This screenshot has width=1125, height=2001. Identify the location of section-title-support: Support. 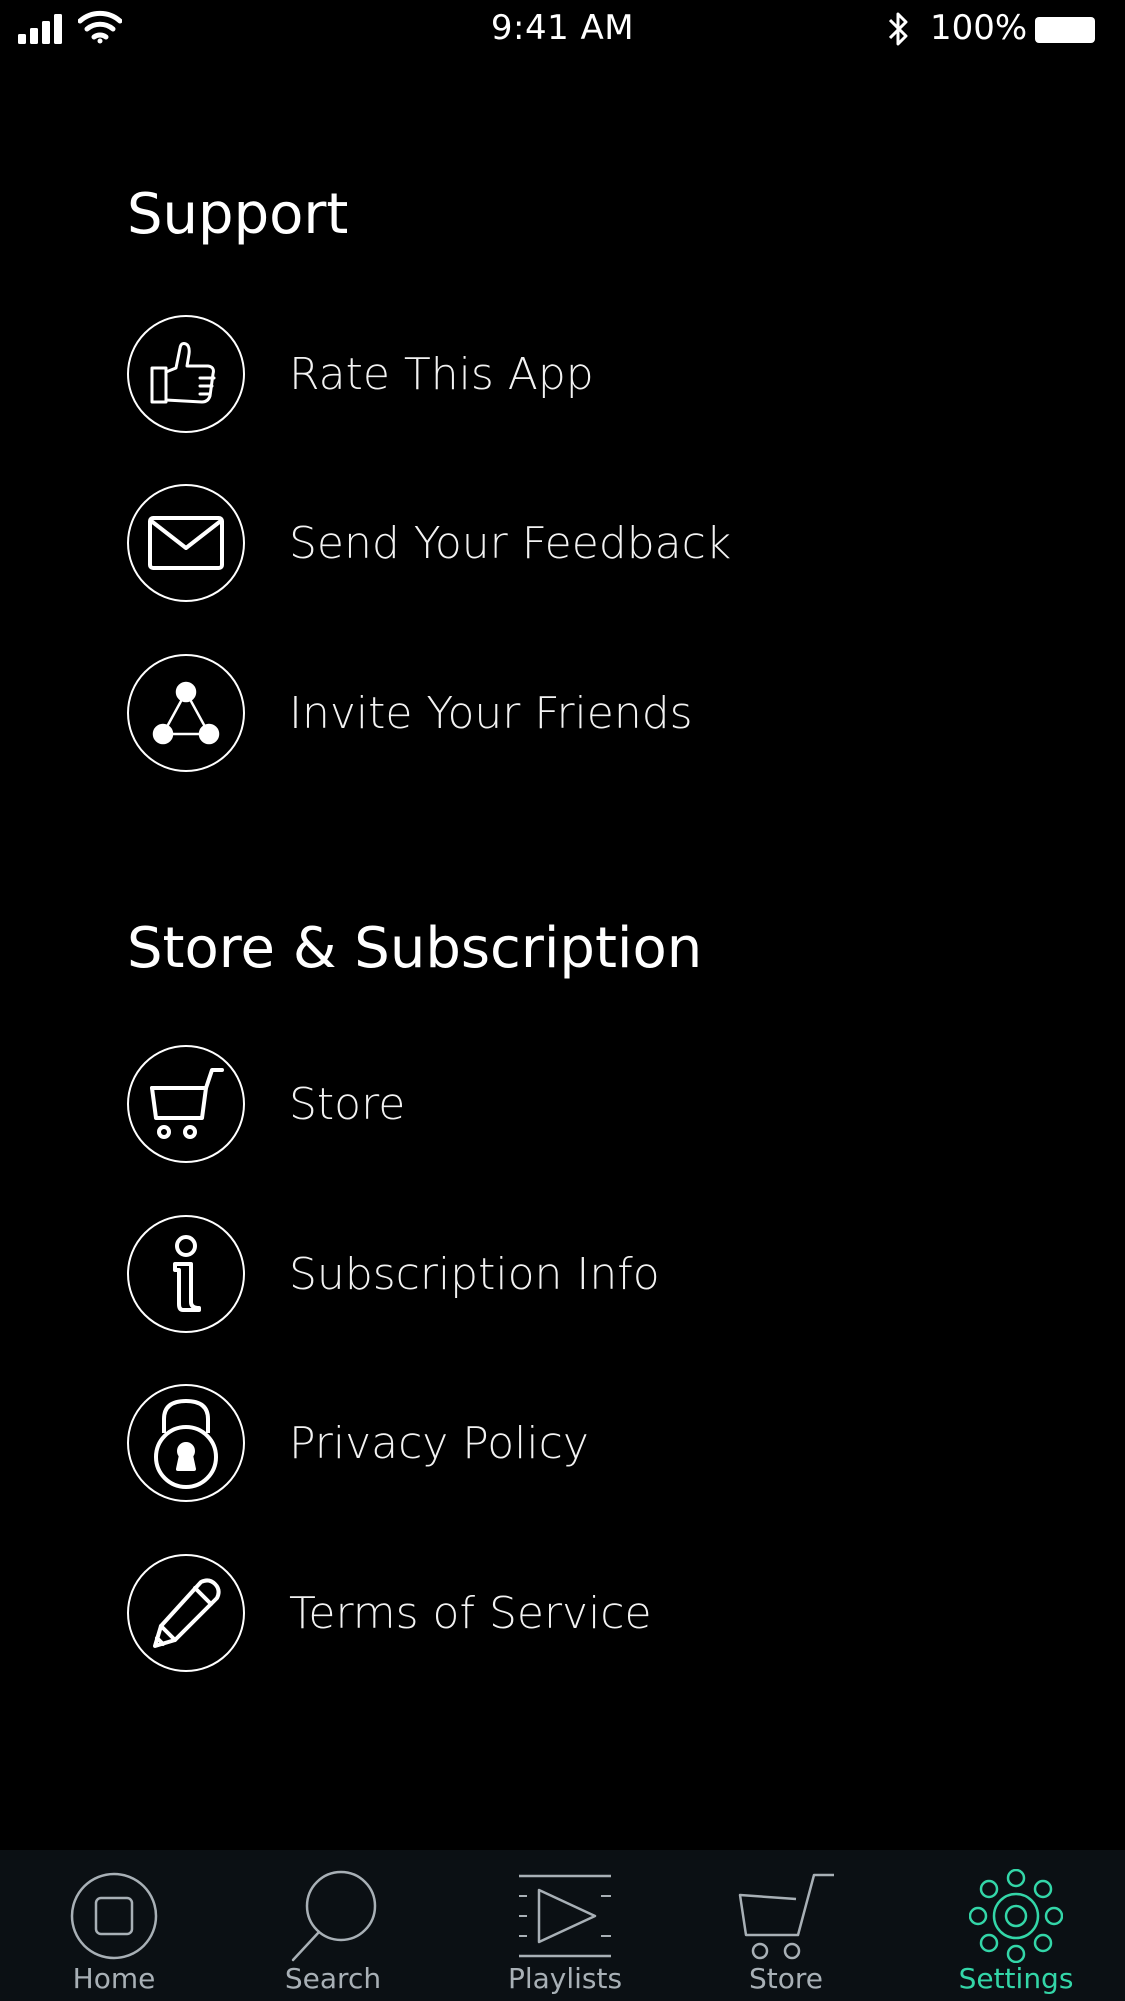
(238, 214).